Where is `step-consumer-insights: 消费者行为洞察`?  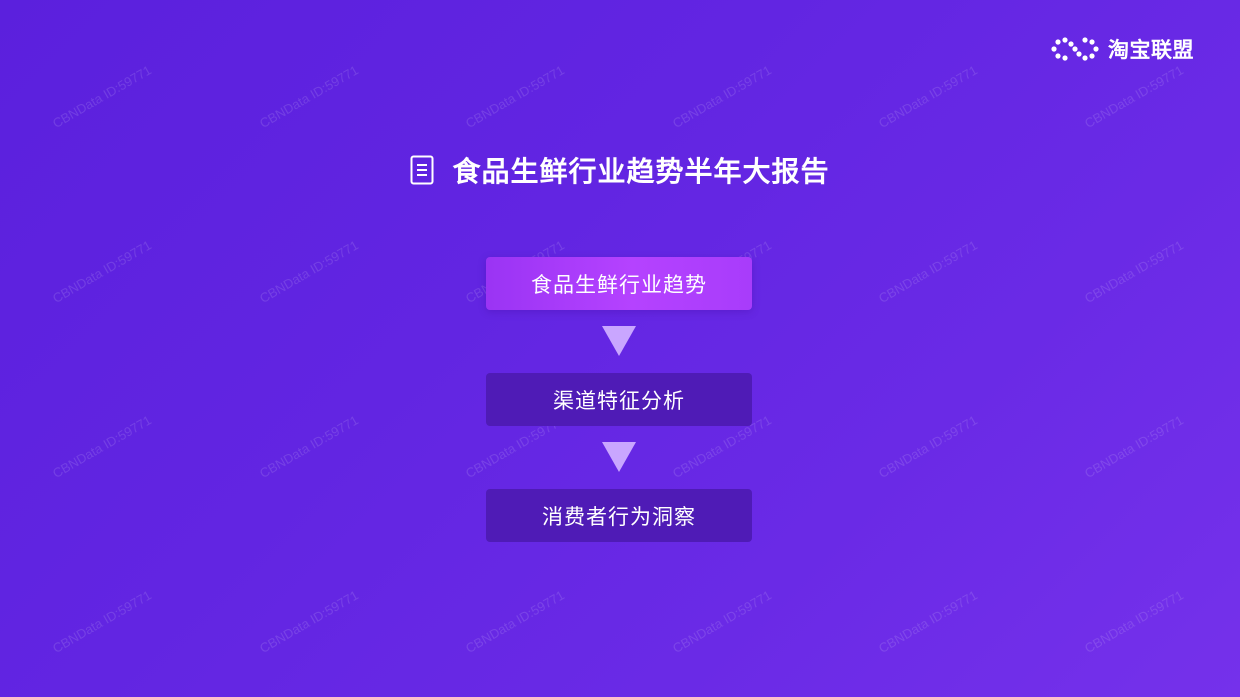 step-consumer-insights: 消费者行为洞察 is located at coordinates (619, 515).